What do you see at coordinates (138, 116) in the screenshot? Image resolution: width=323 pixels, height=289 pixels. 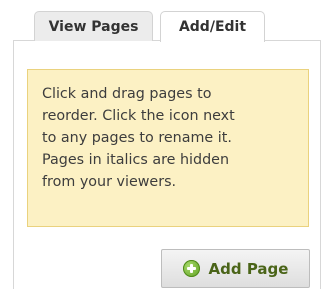 I see `instructions-line: reorder. Click the icon next` at bounding box center [138, 116].